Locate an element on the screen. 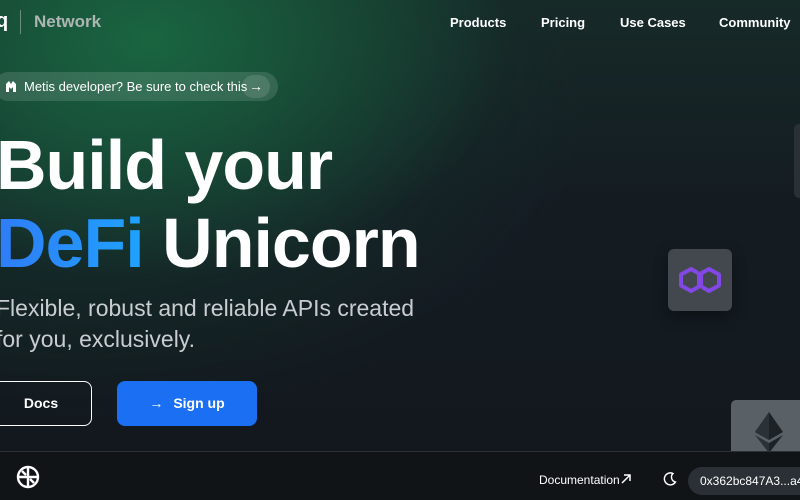  polygon-tile is located at coordinates (700, 280).